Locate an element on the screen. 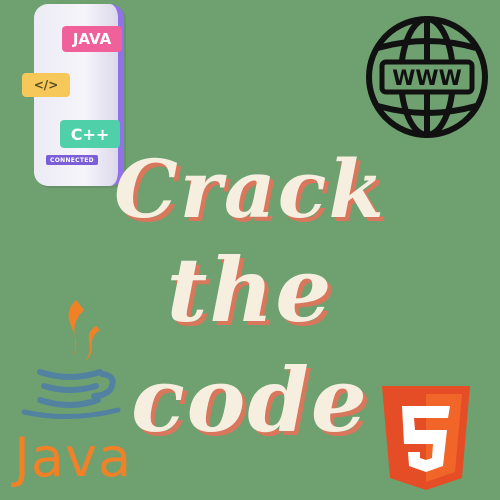  java-coffee-cup-icon is located at coordinates (71, 359).